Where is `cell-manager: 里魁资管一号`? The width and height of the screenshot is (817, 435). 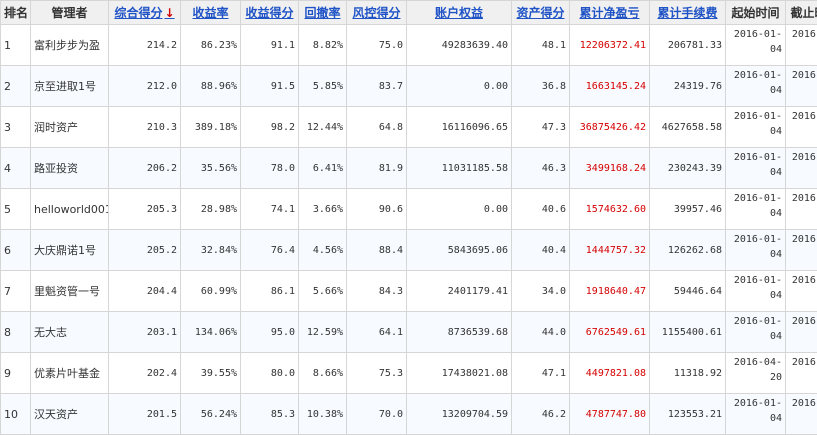 cell-manager: 里魁资管一号 is located at coordinates (70, 291).